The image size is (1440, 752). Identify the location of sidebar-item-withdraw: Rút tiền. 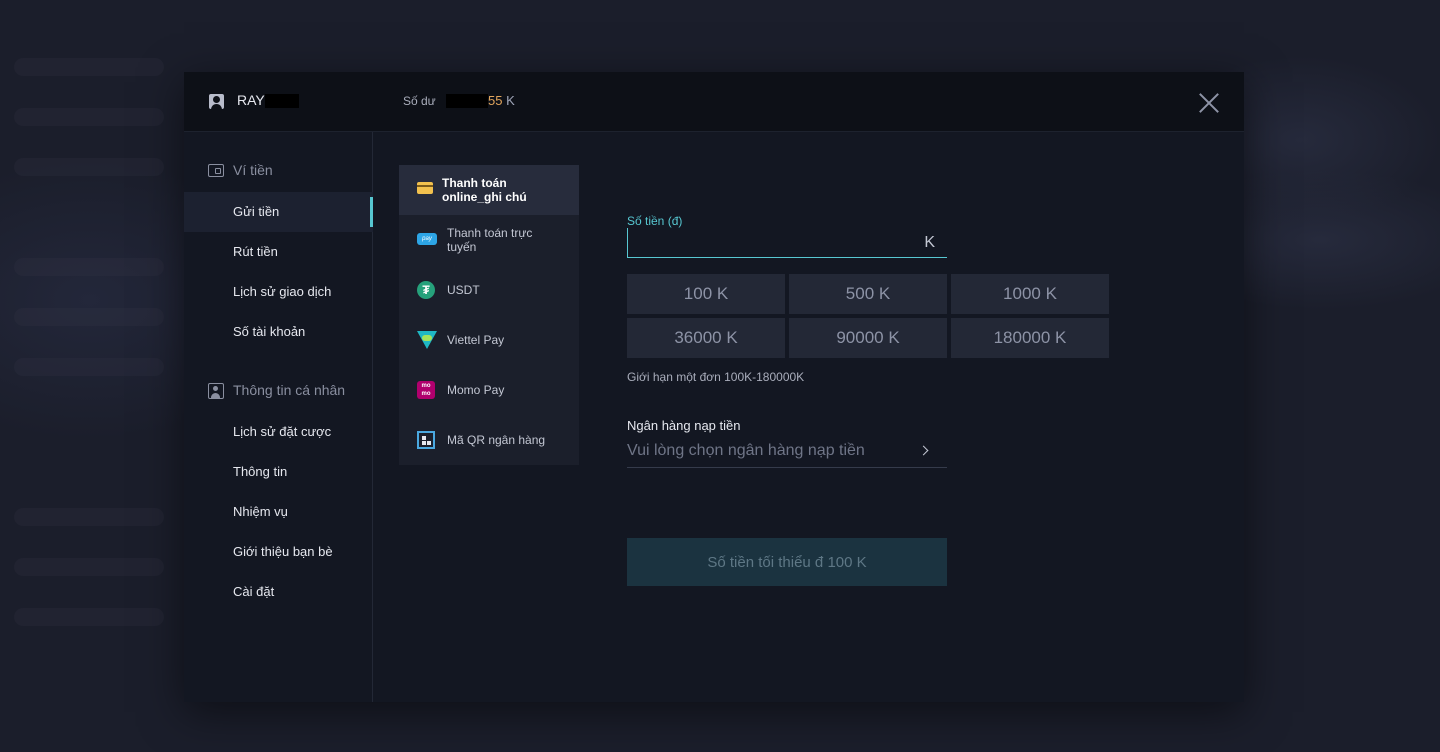
(278, 252).